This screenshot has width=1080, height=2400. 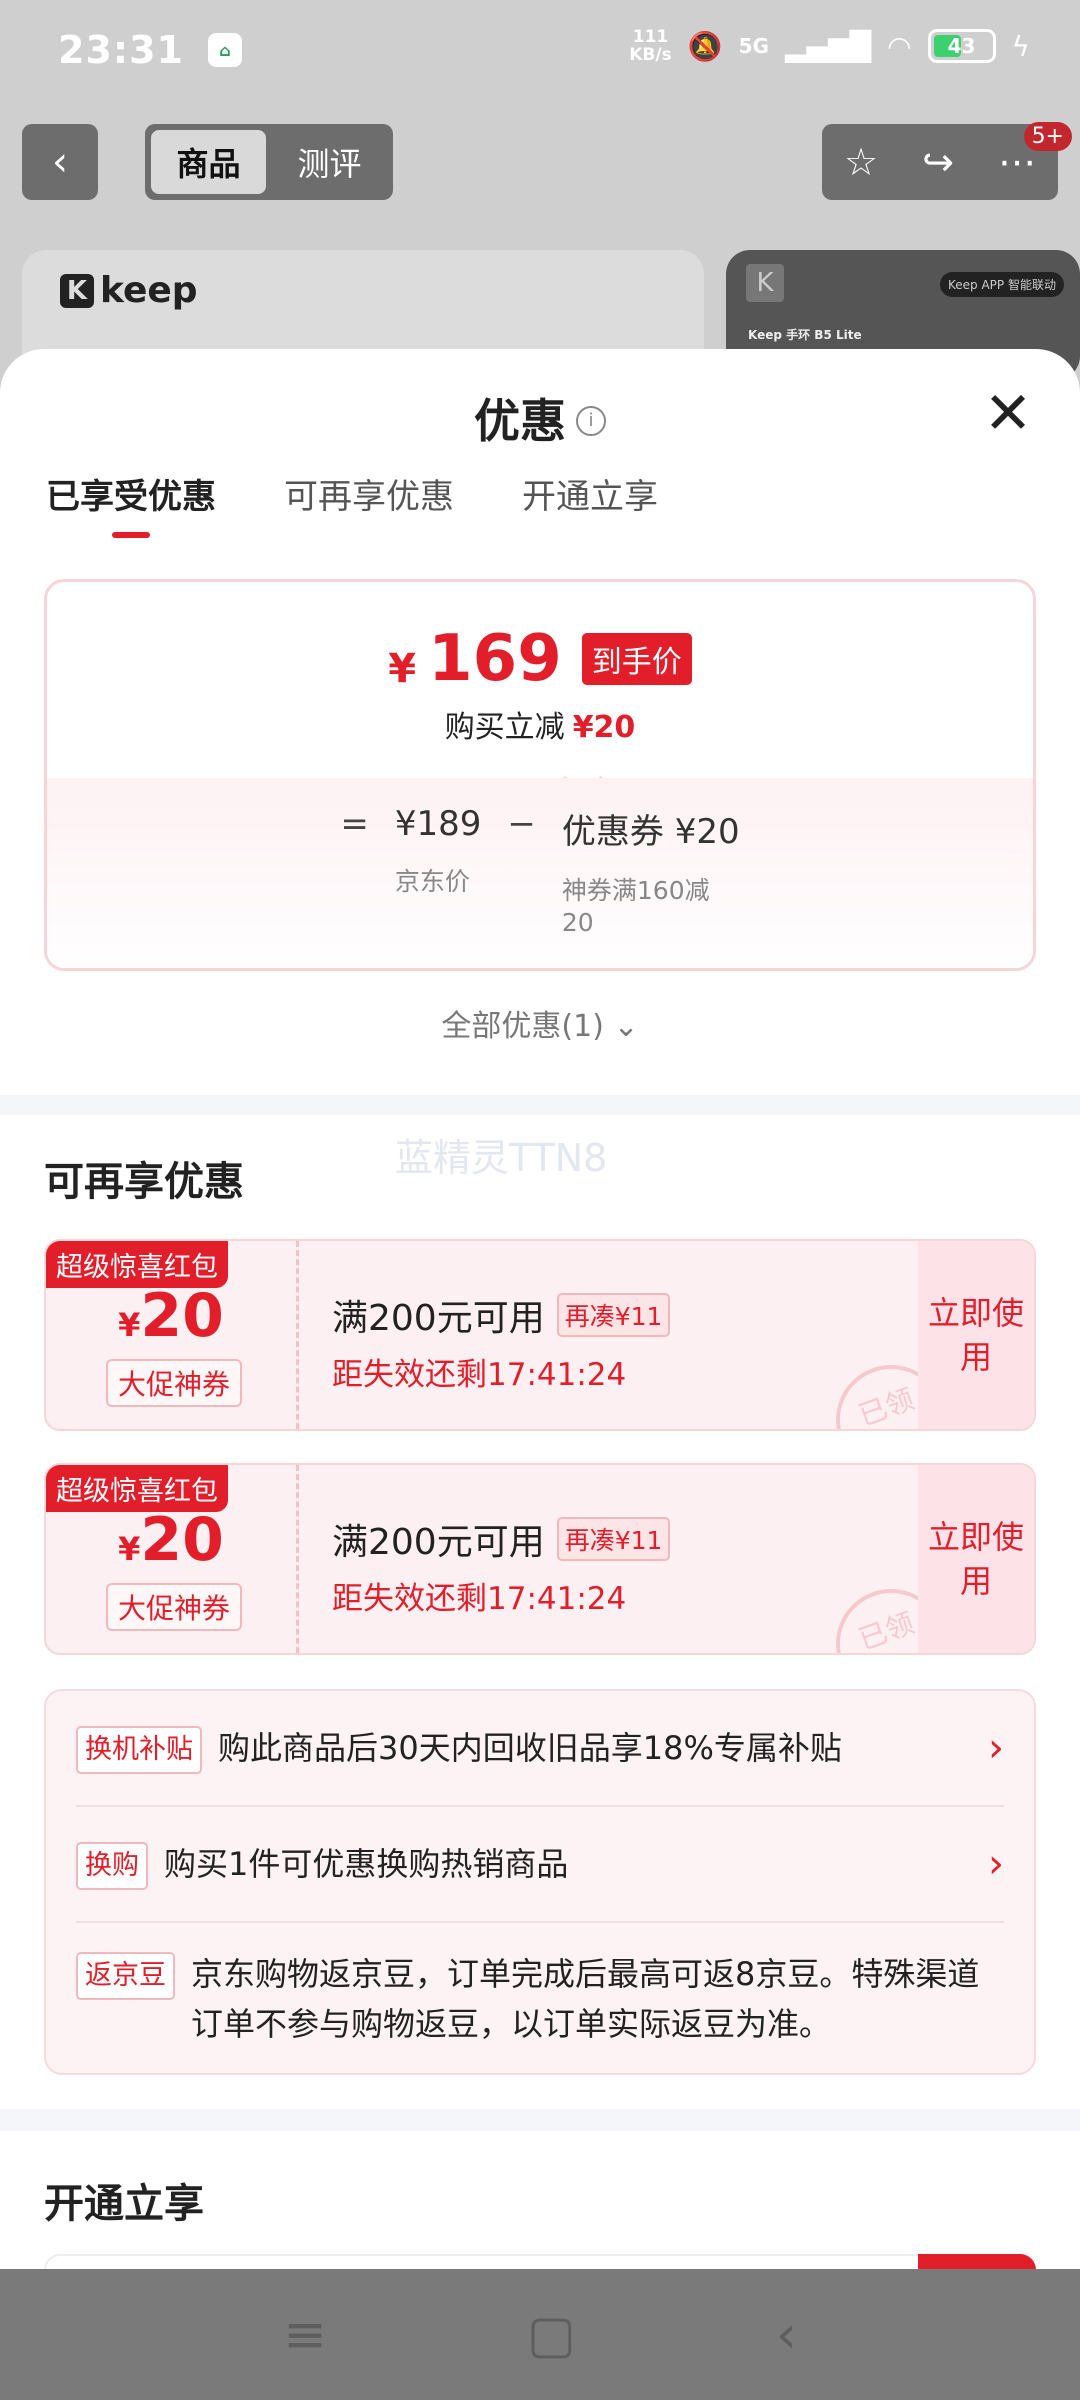 What do you see at coordinates (650, 46) in the screenshot?
I see `net-speed: 111 KB/s` at bounding box center [650, 46].